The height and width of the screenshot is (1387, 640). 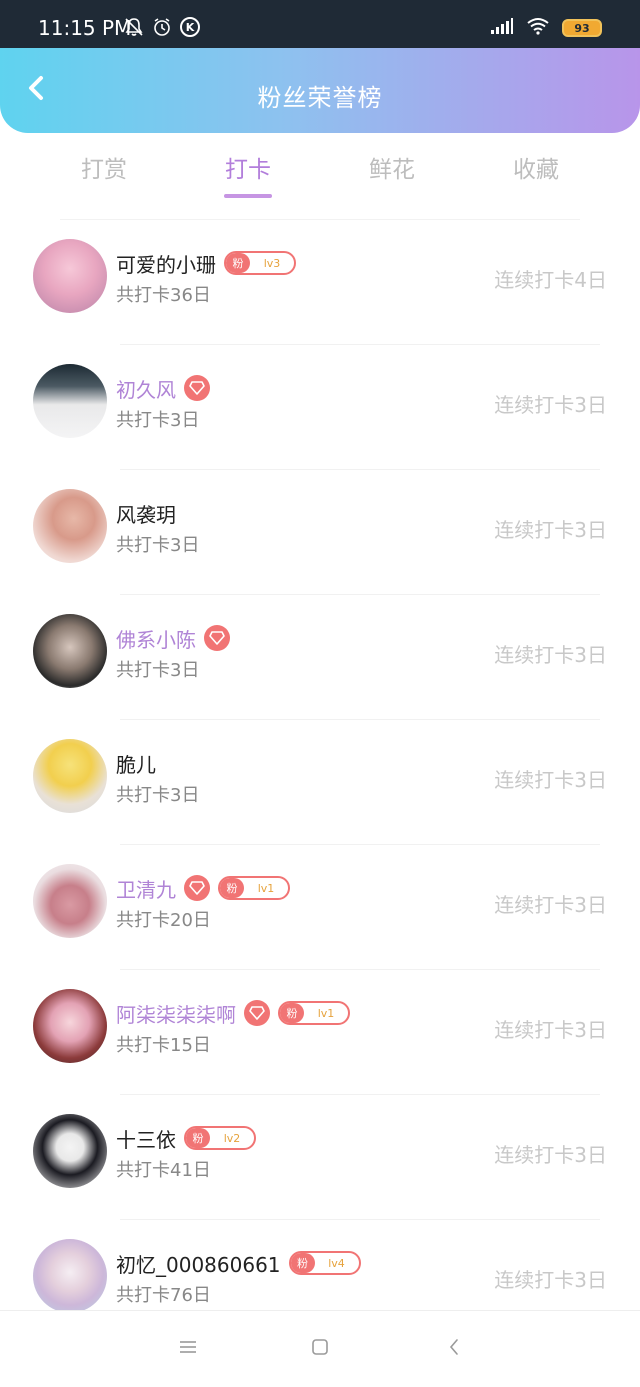 I want to click on list-item: 可爱的小珊 粉 lv3 共打卡36日 连续打卡4日, so click(x=320, y=282).